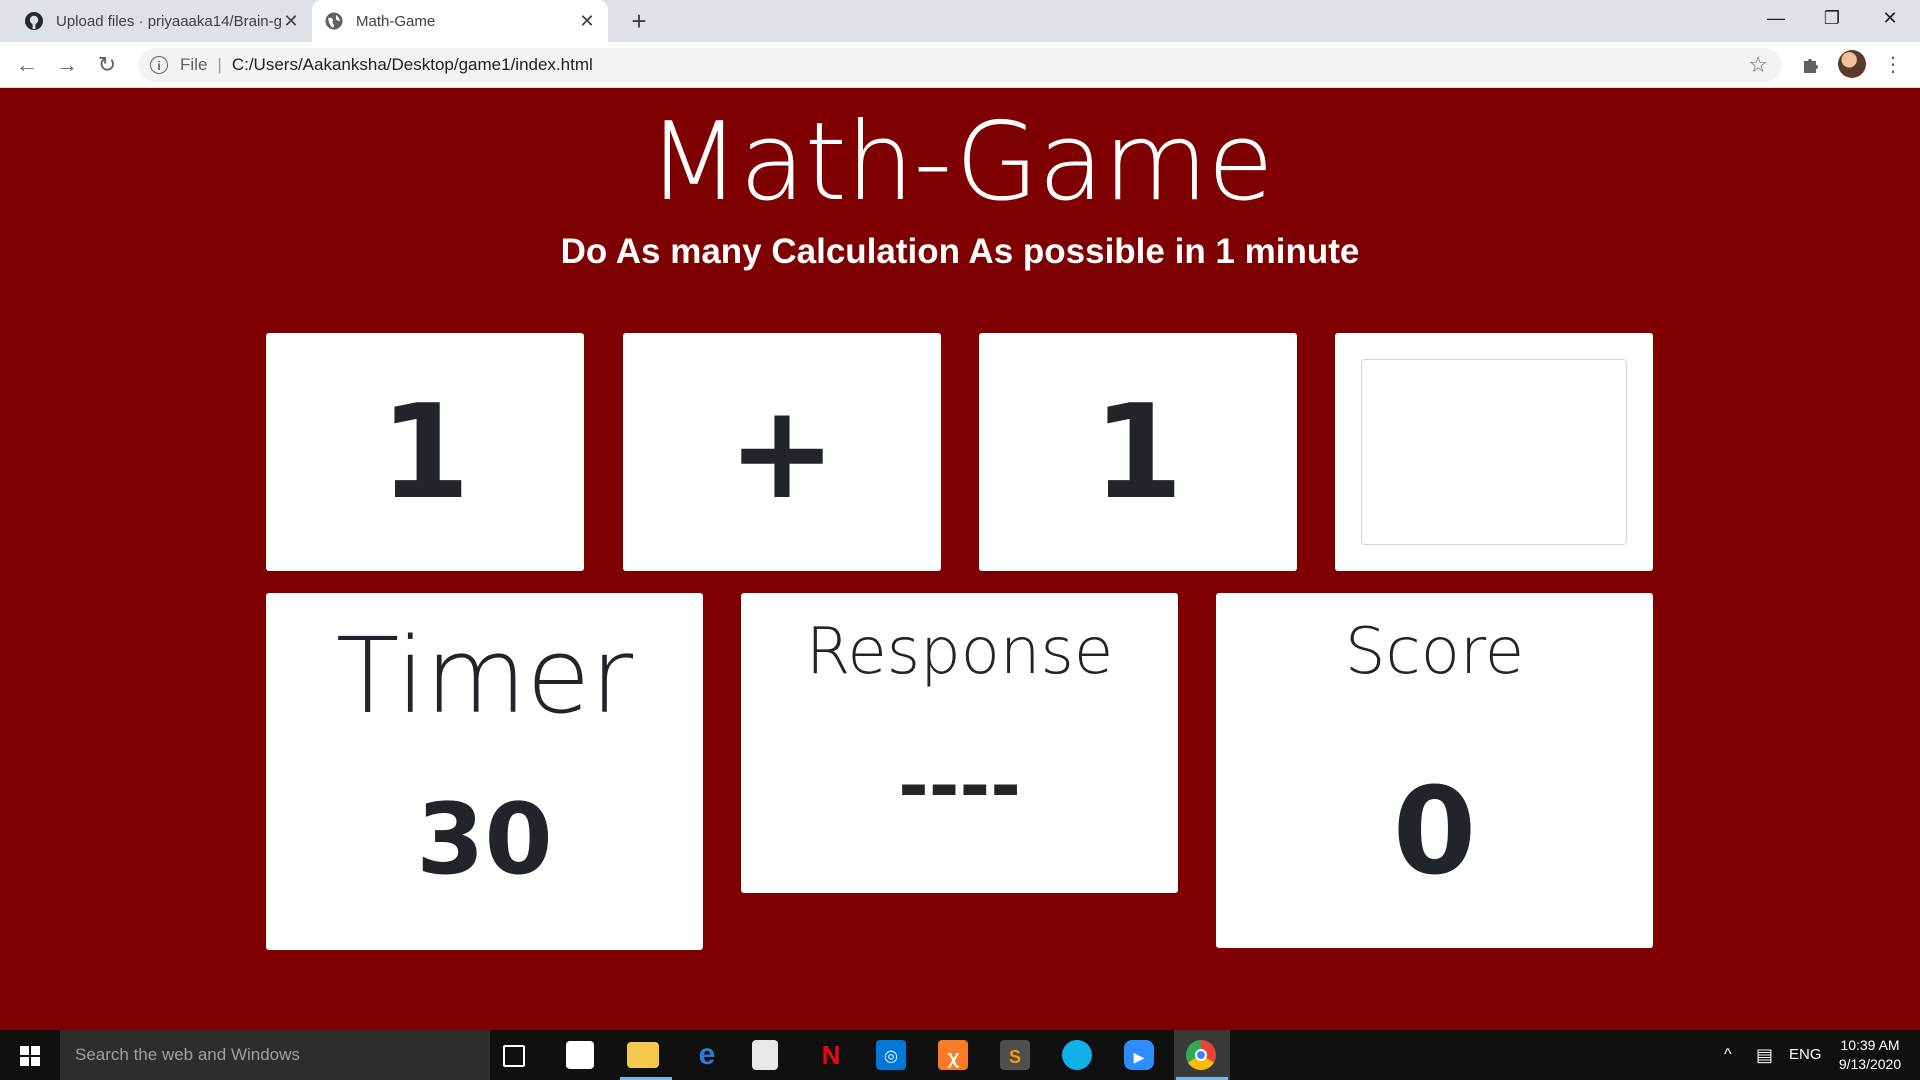 This screenshot has width=1920, height=1080. I want to click on bookmark-star-icon: ☆, so click(1758, 65).